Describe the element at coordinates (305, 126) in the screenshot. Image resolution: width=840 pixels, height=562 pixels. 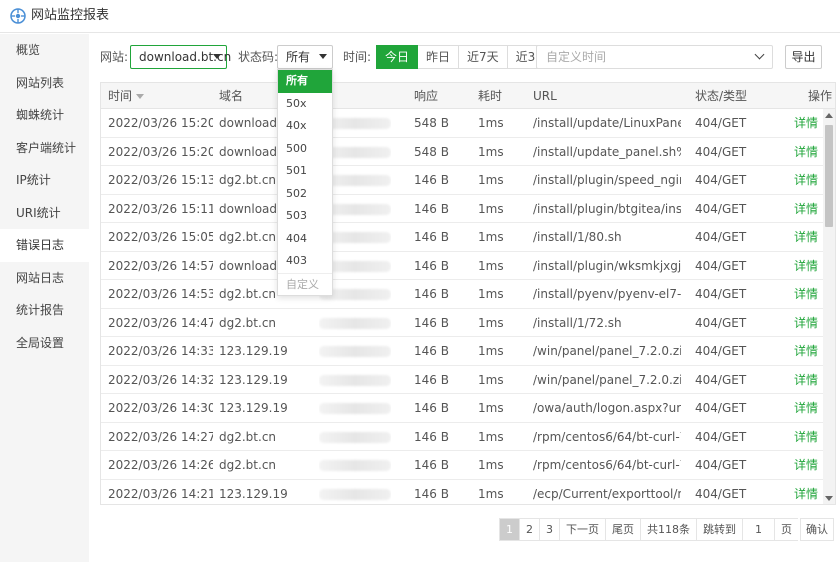
I see `status-option-40x: 40x` at that location.